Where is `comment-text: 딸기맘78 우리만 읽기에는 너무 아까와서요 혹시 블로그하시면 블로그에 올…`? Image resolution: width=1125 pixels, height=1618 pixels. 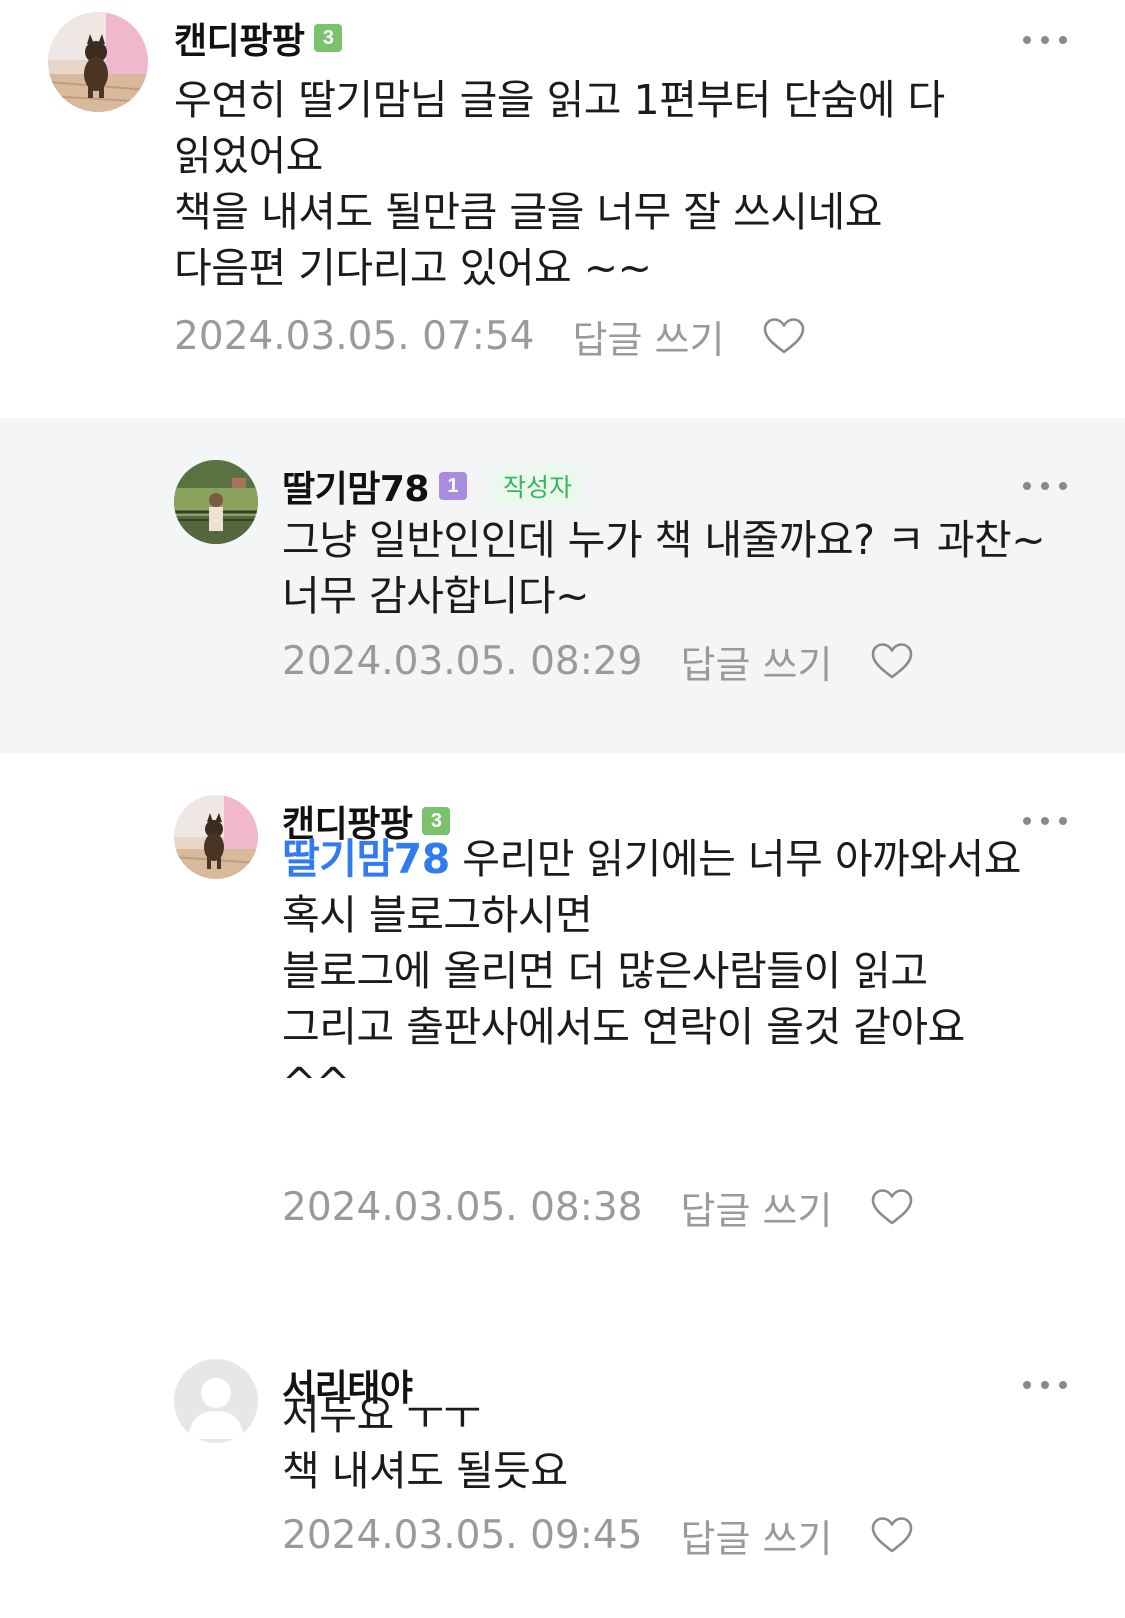 comment-text: 딸기맘78 우리만 읽기에는 너무 아까와서요 혹시 블로그하시면 블로그에 올… is located at coordinates (683, 971).